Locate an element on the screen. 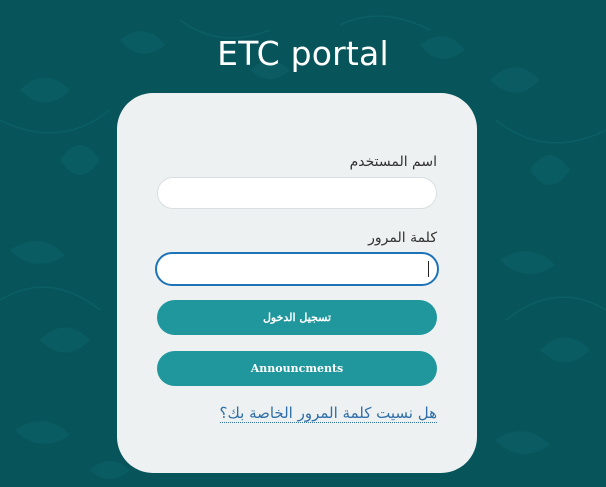  password-label: كلمة المرور is located at coordinates (402, 238).